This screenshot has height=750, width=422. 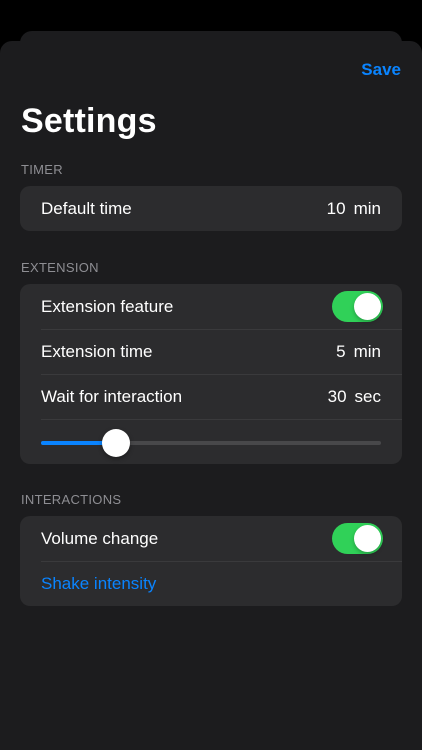 I want to click on extension-time-row: Extension time 5 min, so click(x=211, y=351).